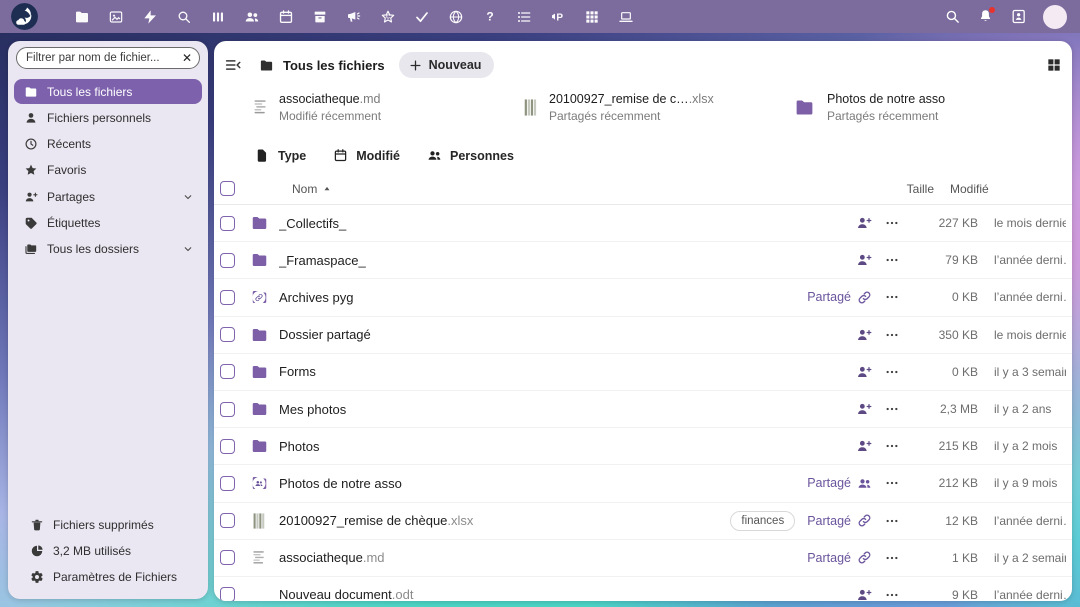  What do you see at coordinates (150, 17) in the screenshot?
I see `activity-icon` at bounding box center [150, 17].